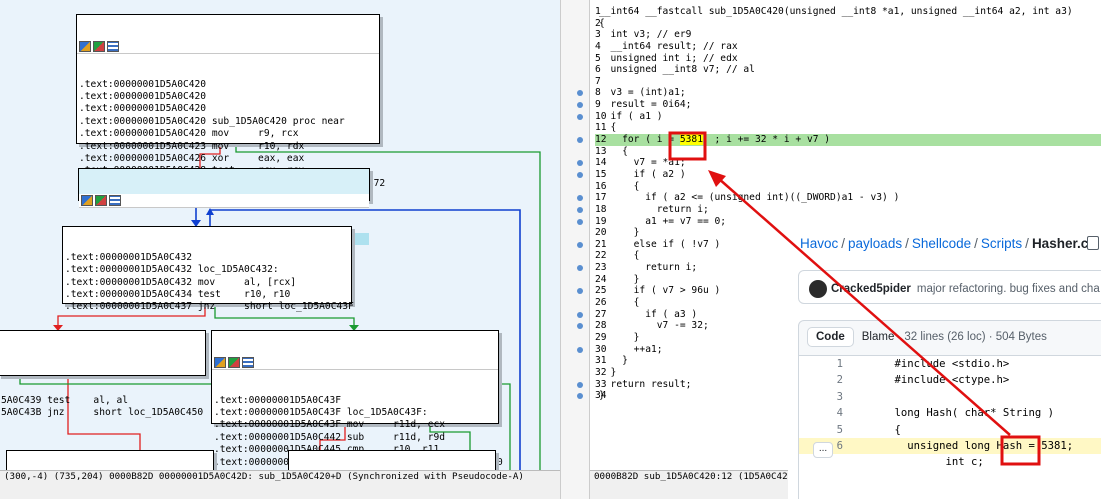 The width and height of the screenshot is (1101, 499). I want to click on asm-line: .text:00000001D5A0C43F loc_1D5A0C43F:, so click(355, 413).